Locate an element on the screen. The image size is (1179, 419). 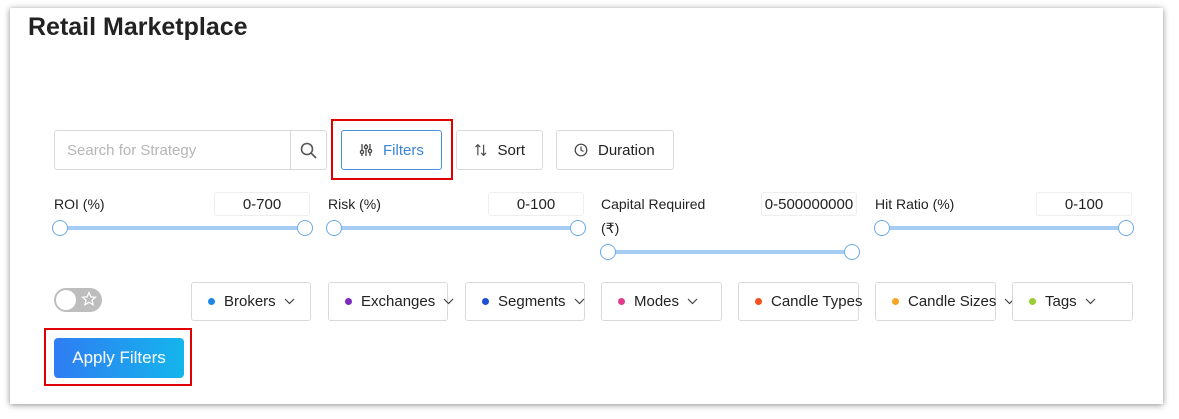
toggle-knob is located at coordinates (66, 300).